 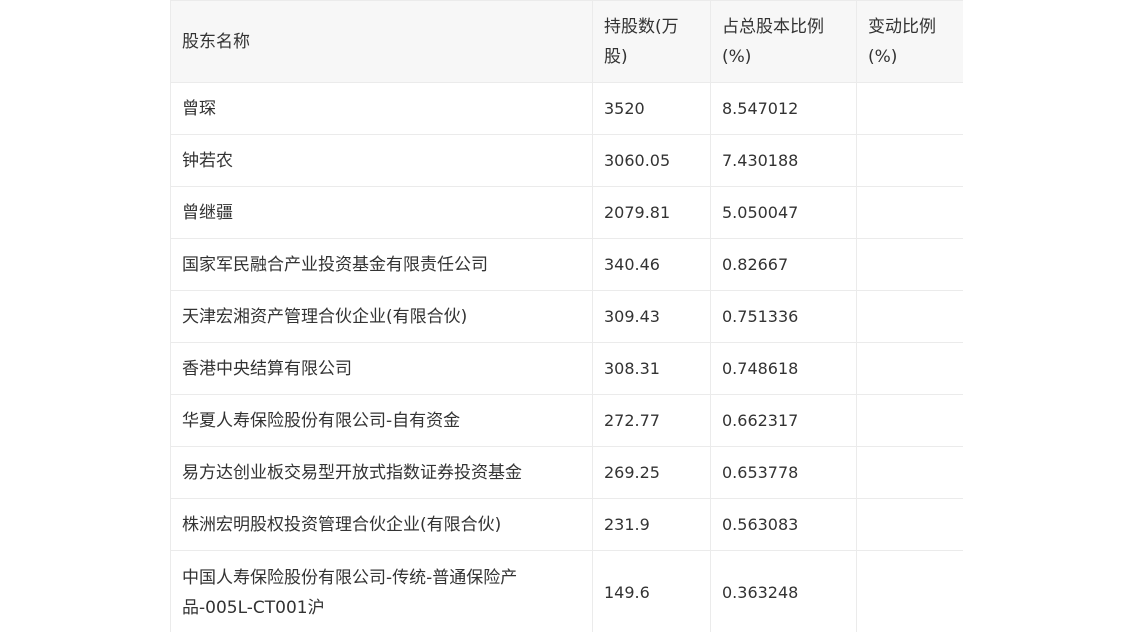 What do you see at coordinates (909, 41) in the screenshot?
I see `header-change: 变动比例(%)` at bounding box center [909, 41].